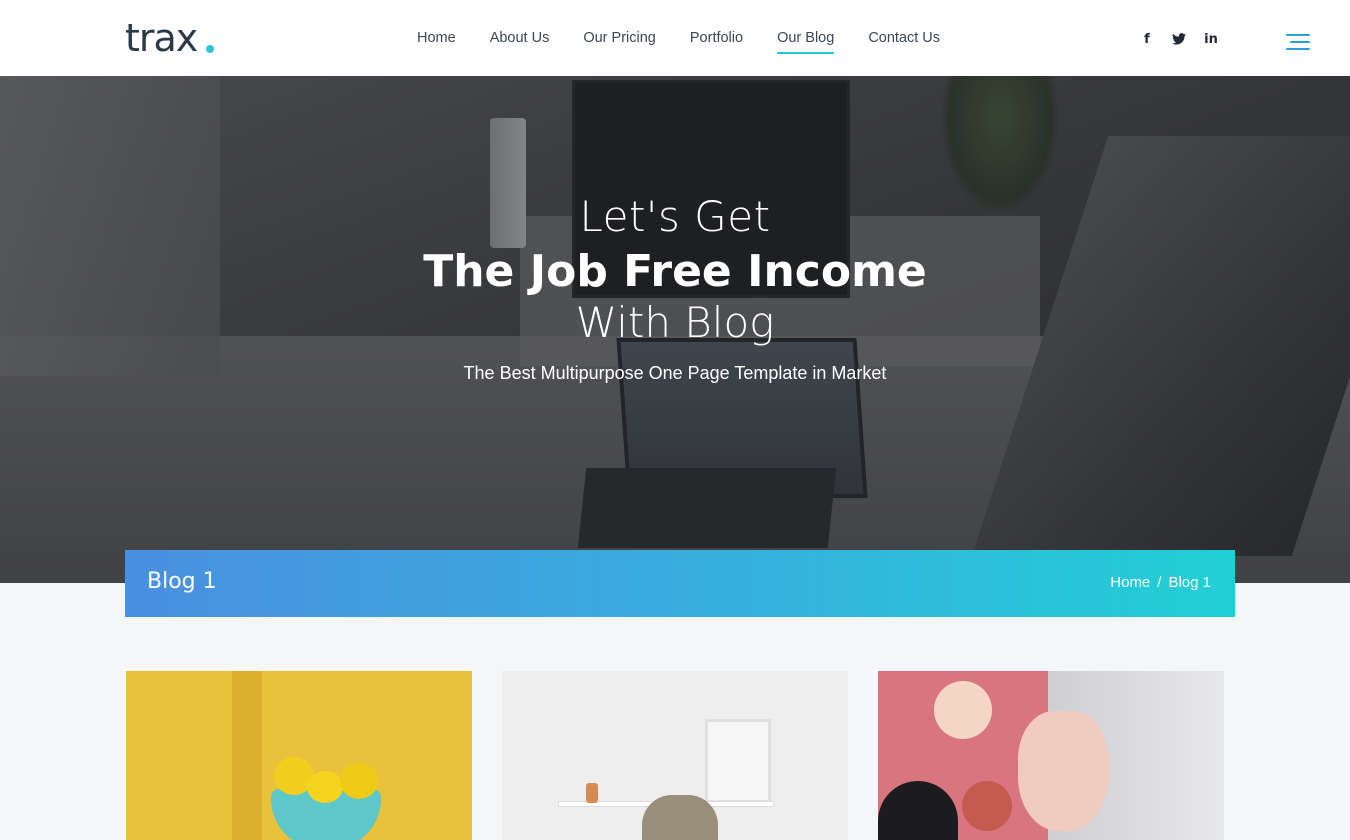 This screenshot has height=840, width=1350. I want to click on hamburger-menu-icon, so click(1297, 42).